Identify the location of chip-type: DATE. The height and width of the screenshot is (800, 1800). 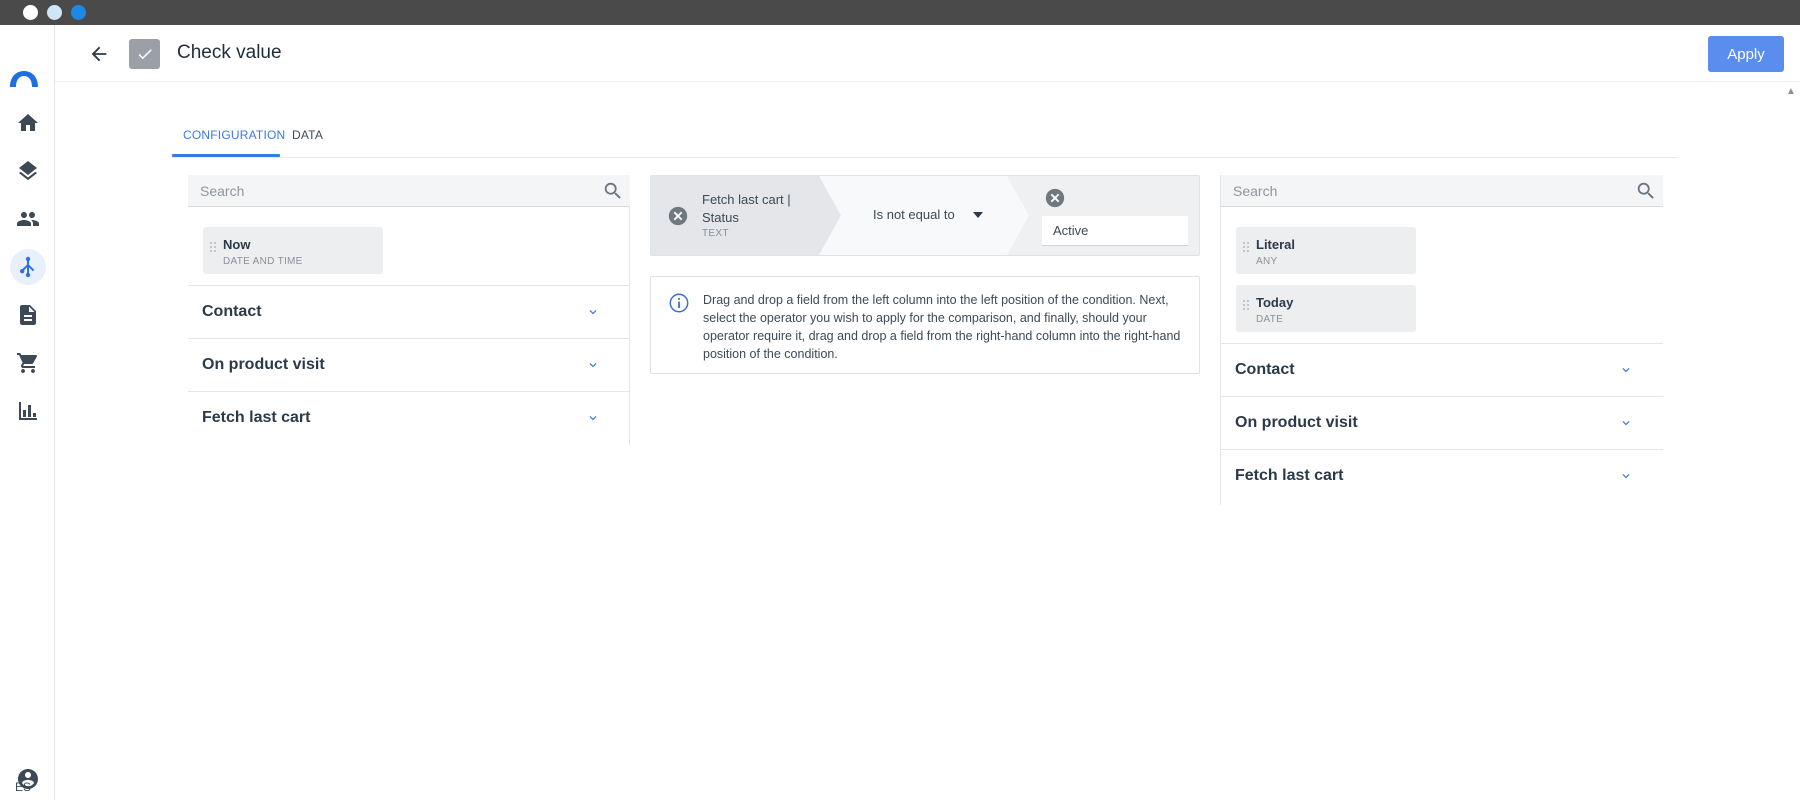
(1270, 319).